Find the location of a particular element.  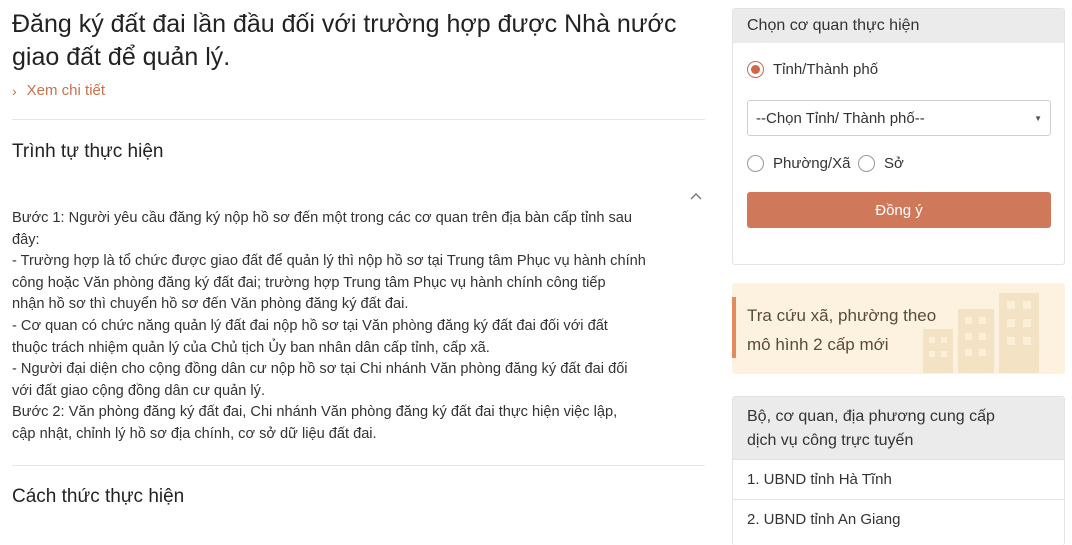

section-title-procedure: Trình tự thực hiện is located at coordinates (88, 151).